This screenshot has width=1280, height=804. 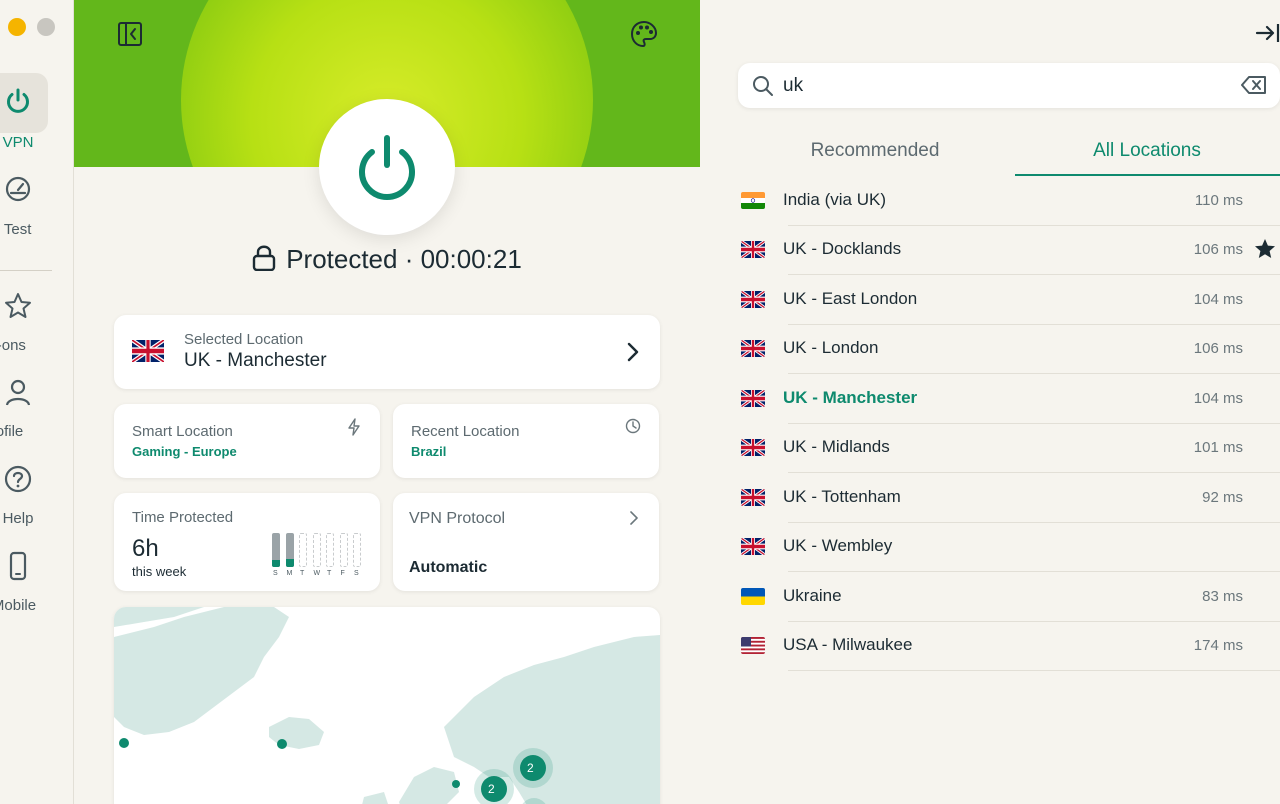 What do you see at coordinates (457, 518) in the screenshot?
I see `vpn-protocol-caption: VPN Protocol` at bounding box center [457, 518].